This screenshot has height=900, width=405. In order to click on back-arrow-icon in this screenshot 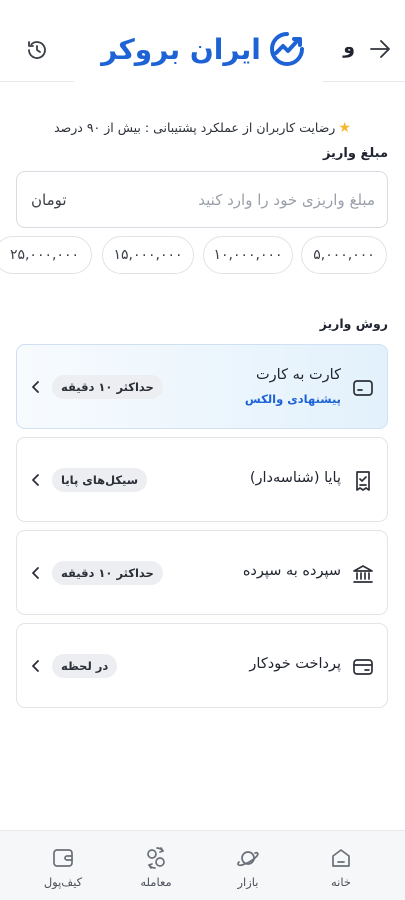, I will do `click(380, 49)`.